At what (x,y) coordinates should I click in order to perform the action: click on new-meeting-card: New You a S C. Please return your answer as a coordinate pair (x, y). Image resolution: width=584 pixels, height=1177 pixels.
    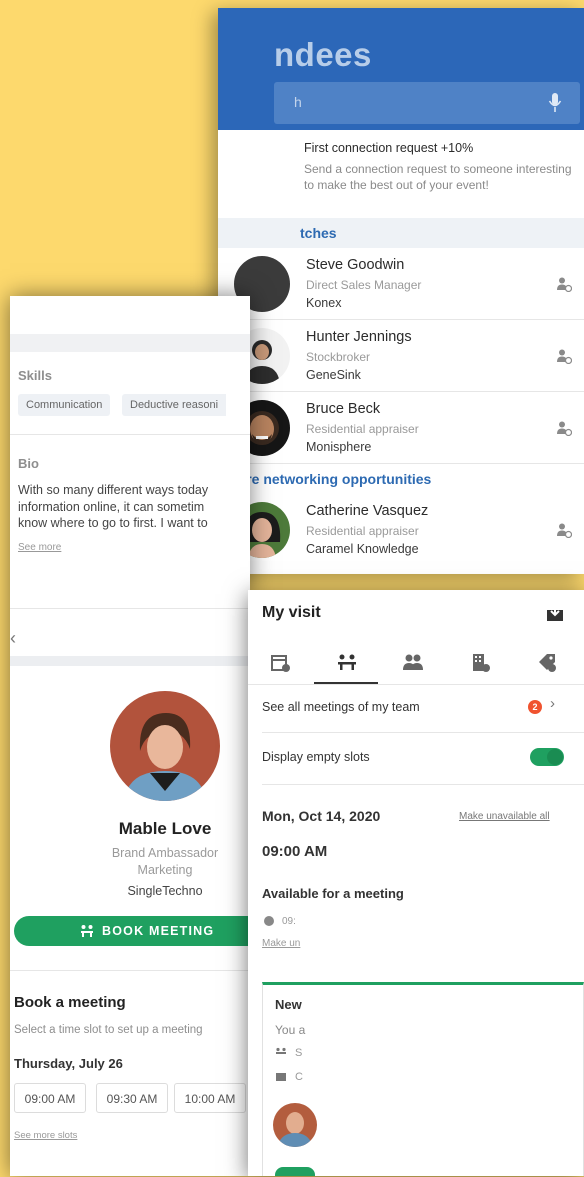
    Looking at the image, I should click on (423, 1079).